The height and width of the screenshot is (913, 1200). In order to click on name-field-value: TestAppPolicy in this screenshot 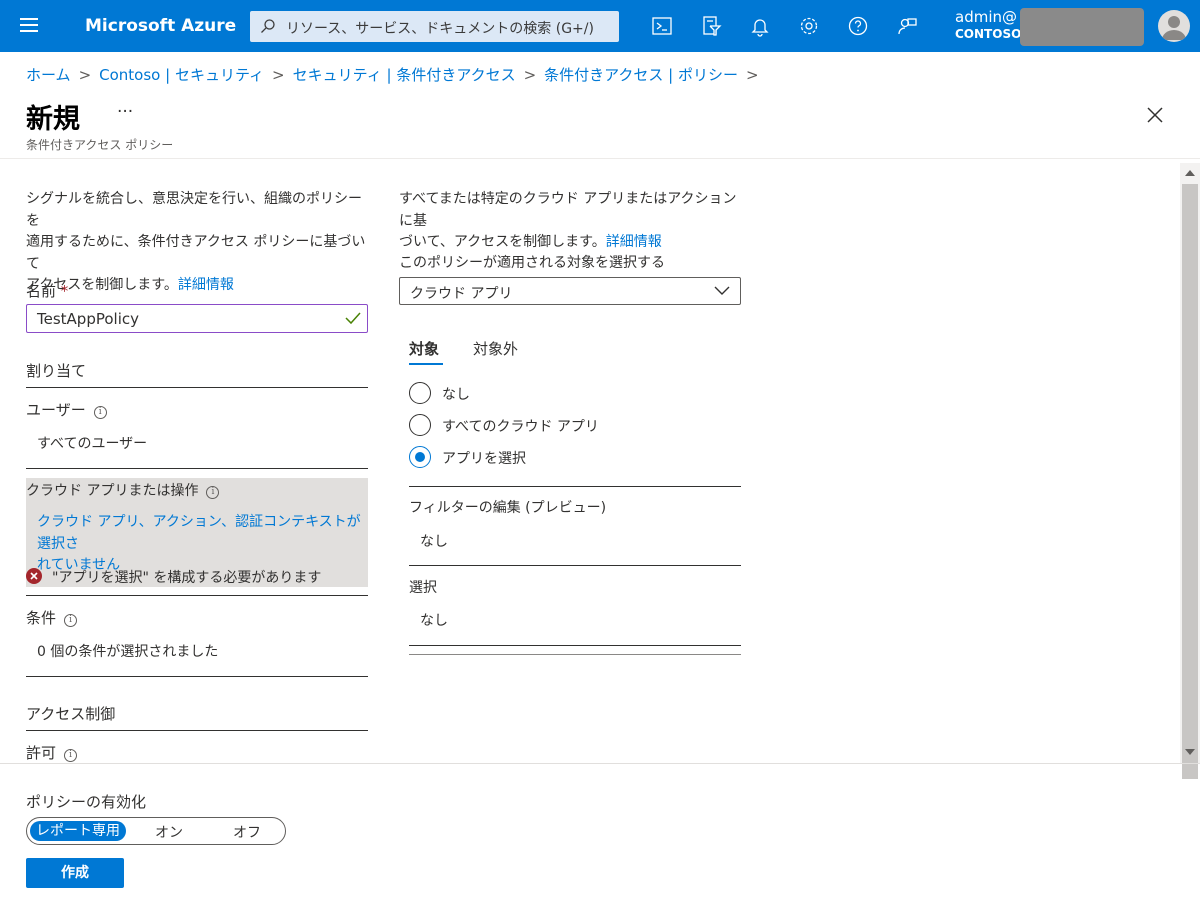, I will do `click(88, 319)`.